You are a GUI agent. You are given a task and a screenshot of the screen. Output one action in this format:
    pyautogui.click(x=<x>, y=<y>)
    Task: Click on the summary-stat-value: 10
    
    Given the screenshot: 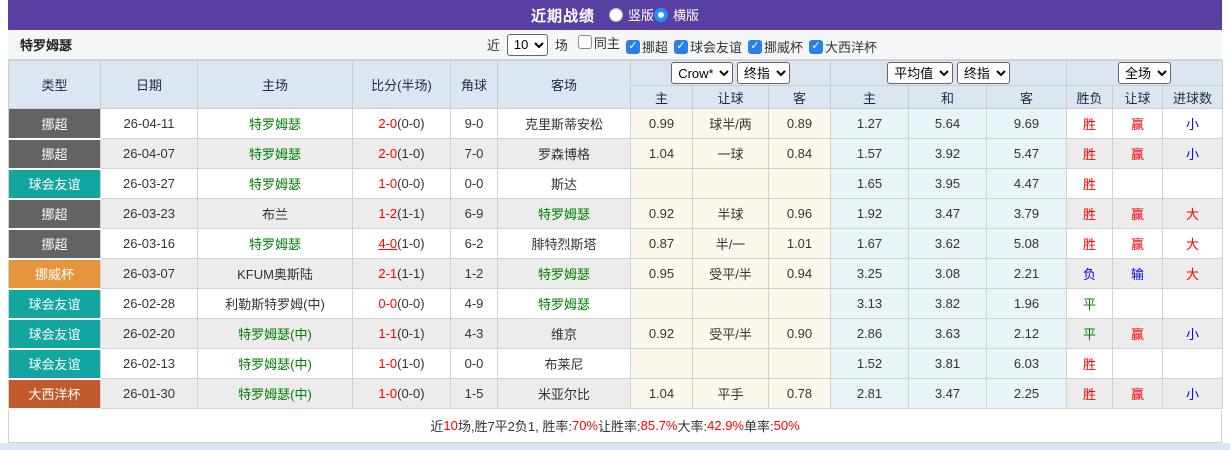 What is the action you would take?
    pyautogui.click(x=450, y=425)
    